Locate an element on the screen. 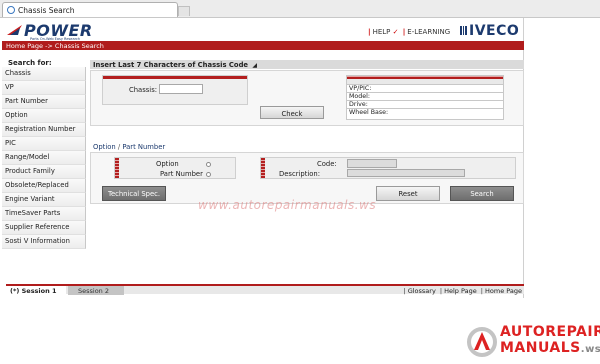 The height and width of the screenshot is (364, 600). sidebar-item-chassis: Chassis is located at coordinates (44, 74).